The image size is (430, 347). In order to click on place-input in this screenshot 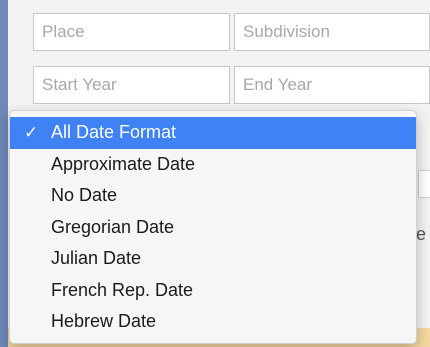, I will do `click(131, 32)`.